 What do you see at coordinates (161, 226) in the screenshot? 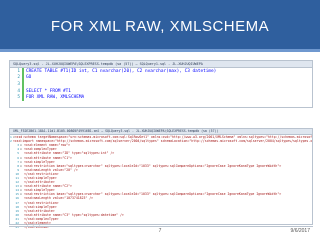
I see `footer-divider` at bounding box center [161, 226].